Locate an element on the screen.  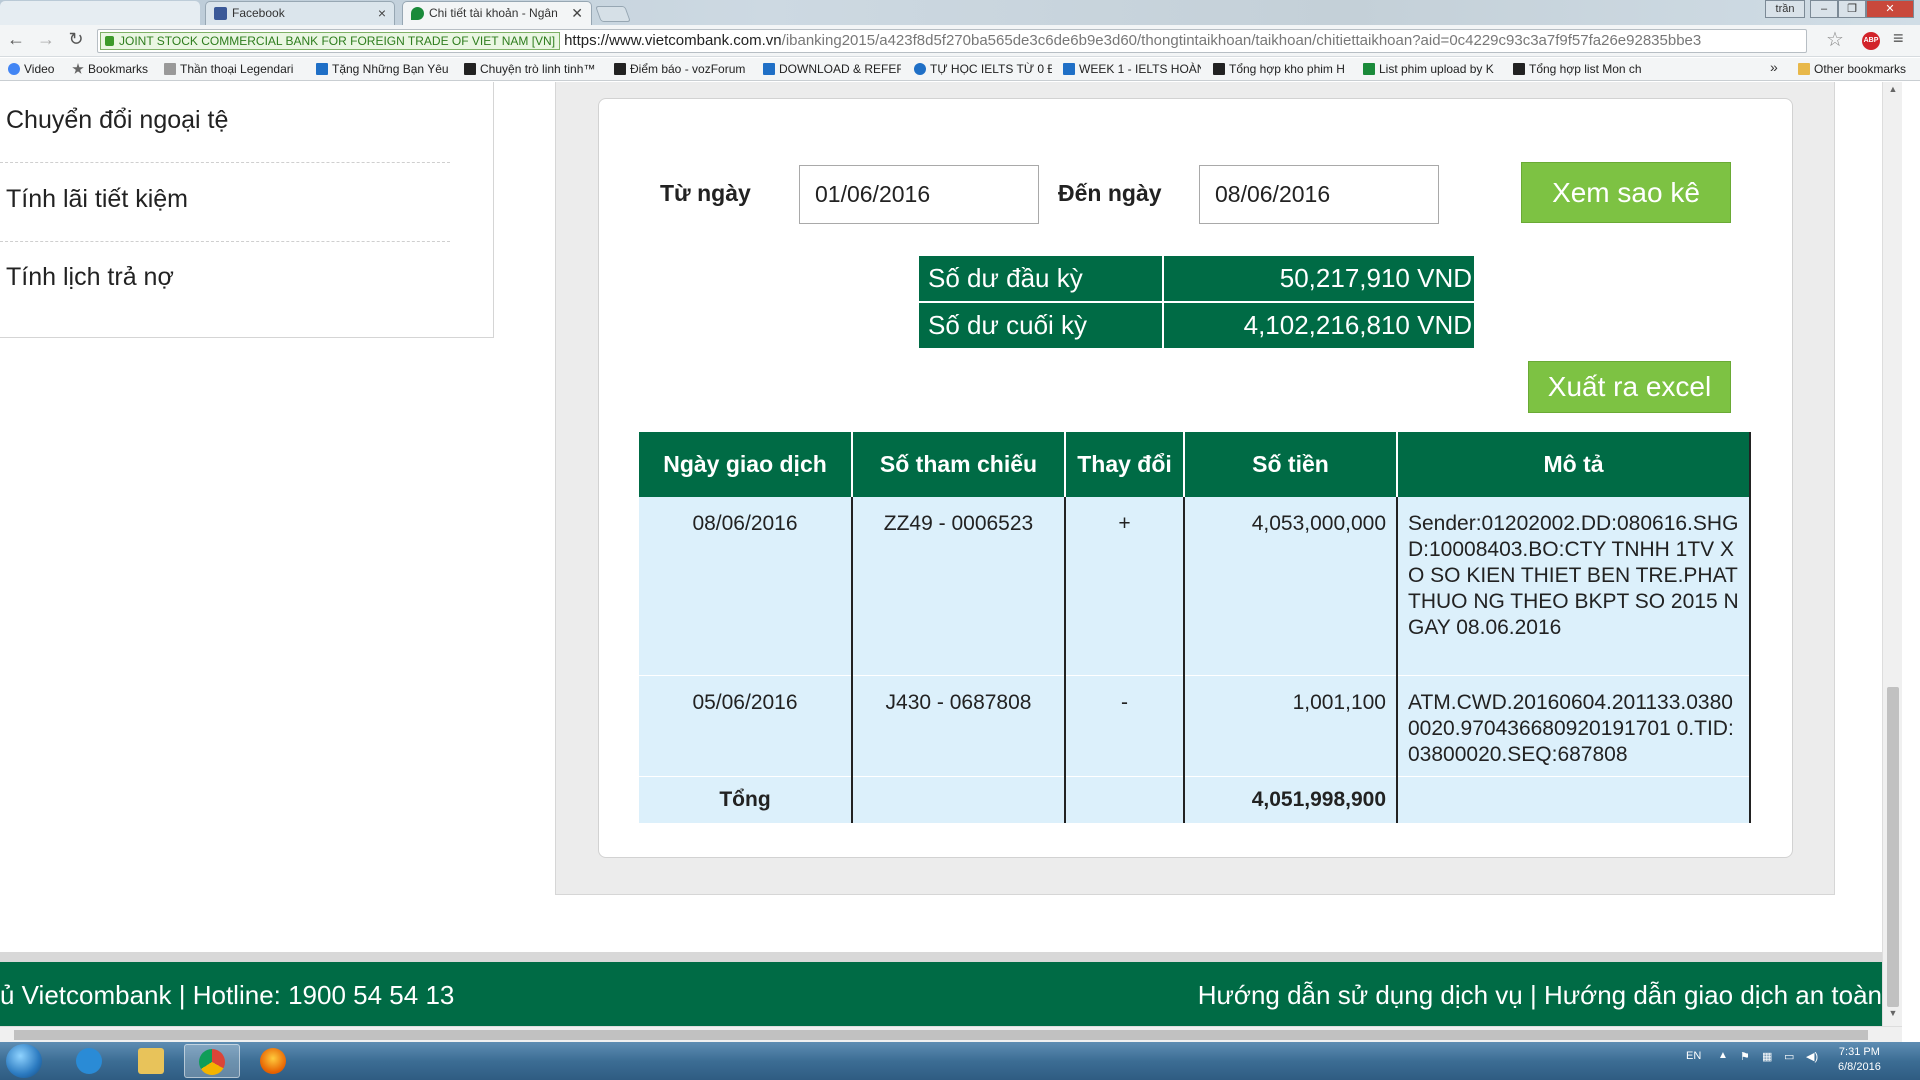
vertical-scrollbar: ▲ ▼ is located at coordinates (1892, 554).